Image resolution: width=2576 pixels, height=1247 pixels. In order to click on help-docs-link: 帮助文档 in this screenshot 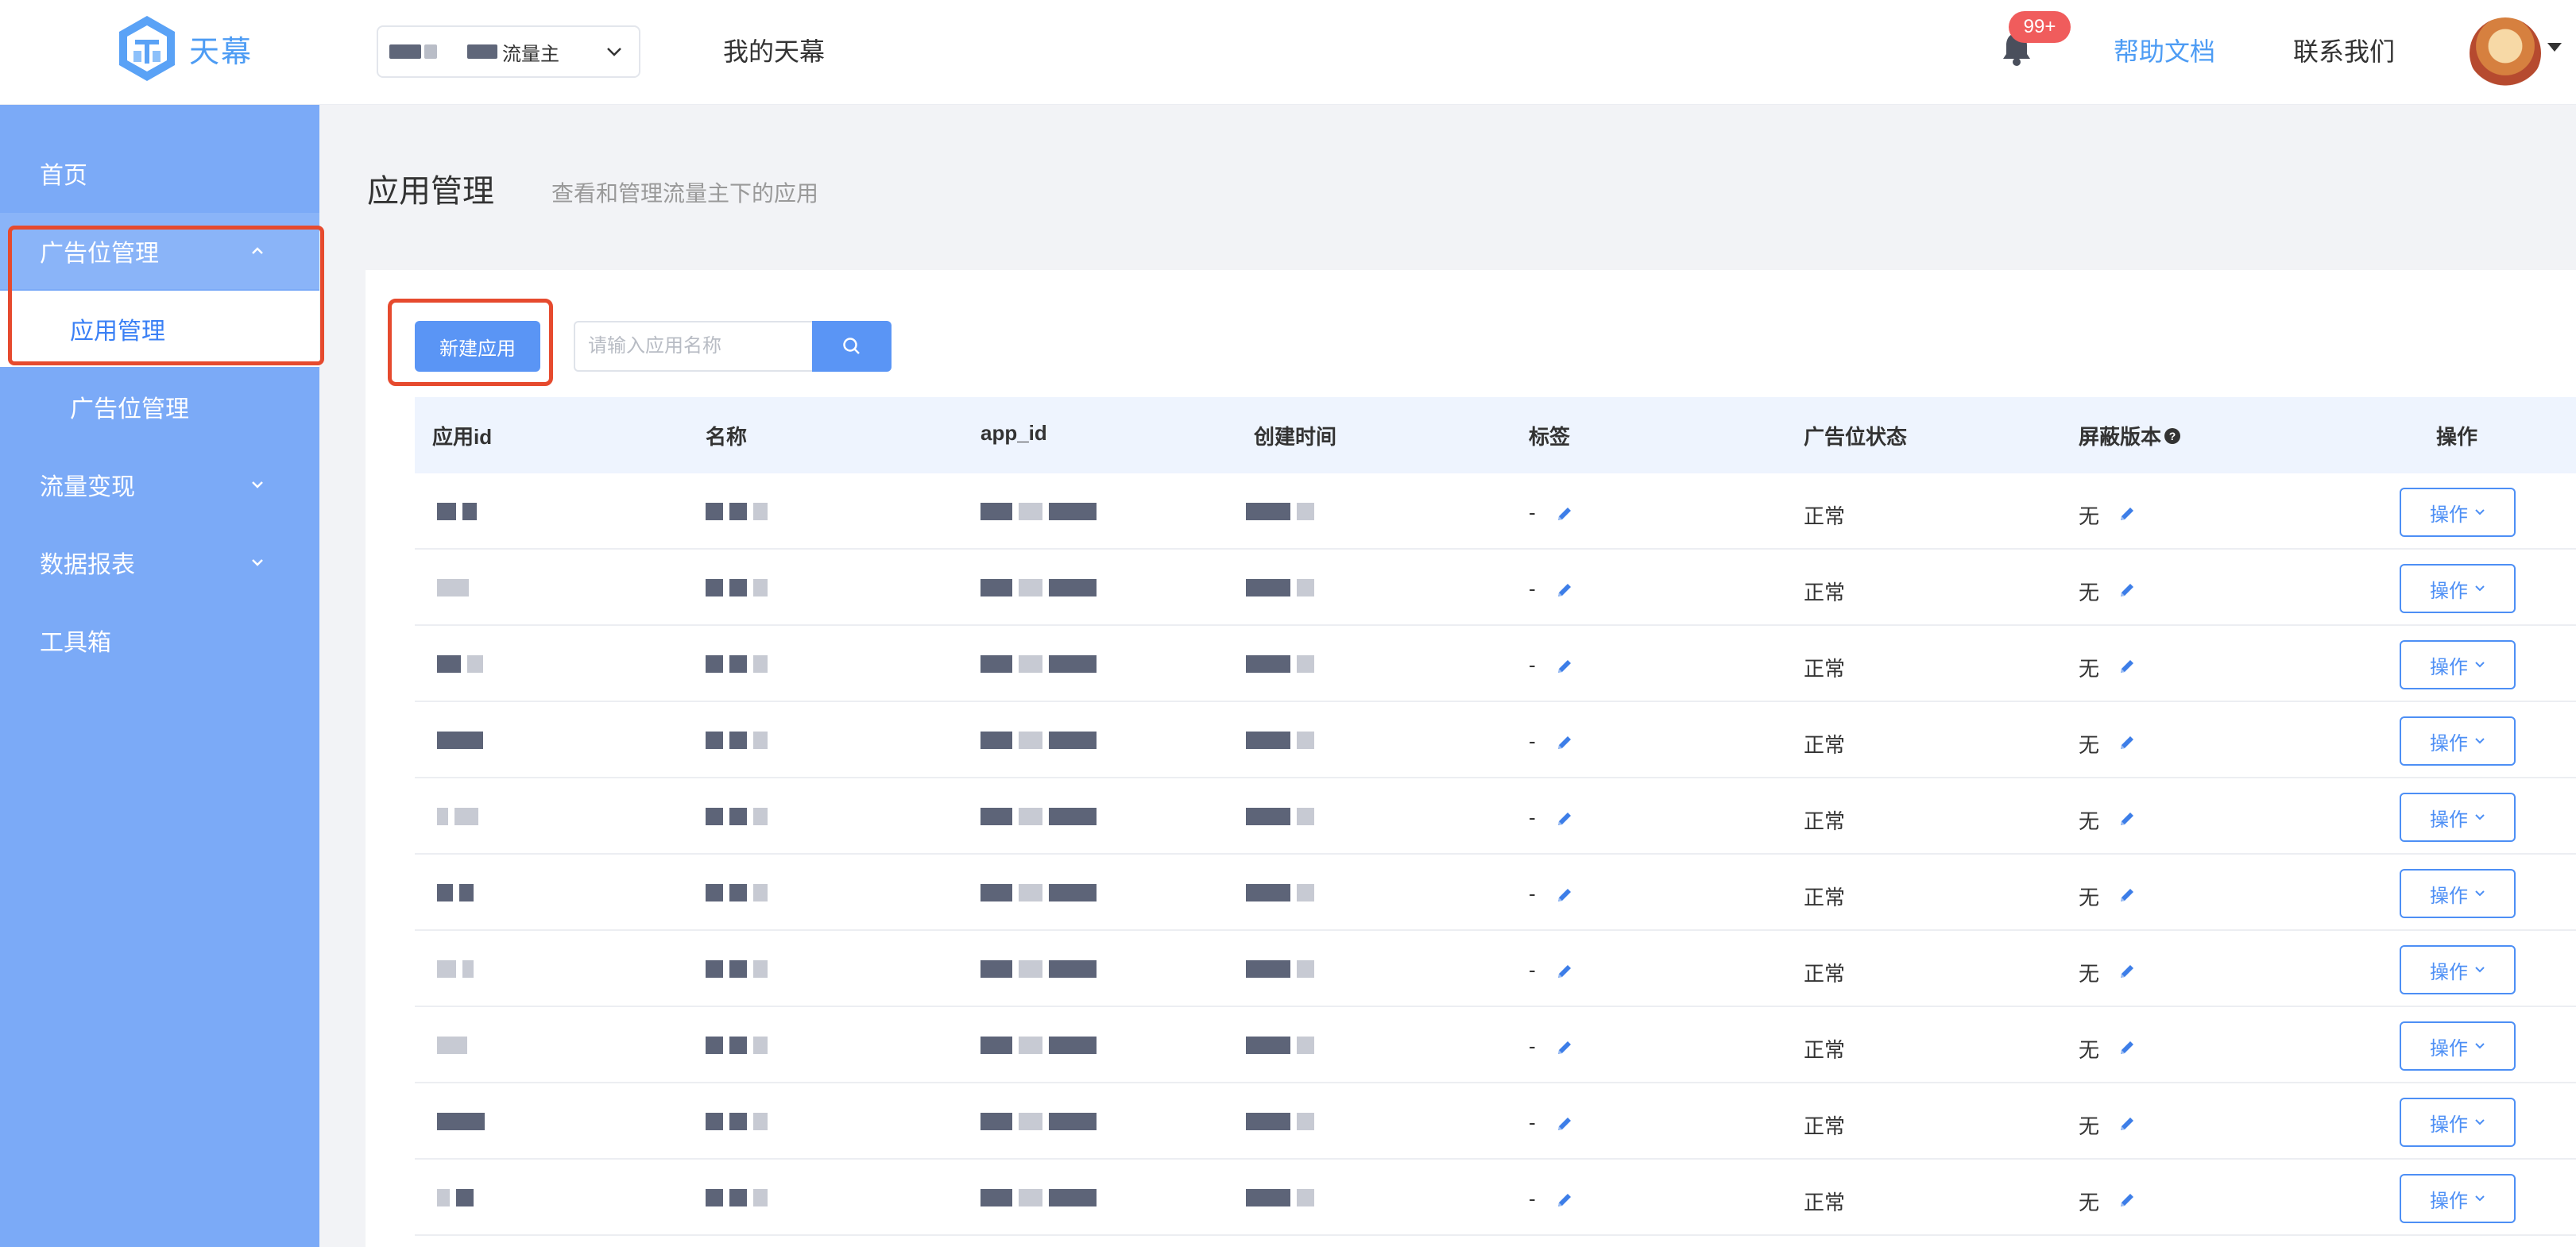, I will do `click(2164, 50)`.